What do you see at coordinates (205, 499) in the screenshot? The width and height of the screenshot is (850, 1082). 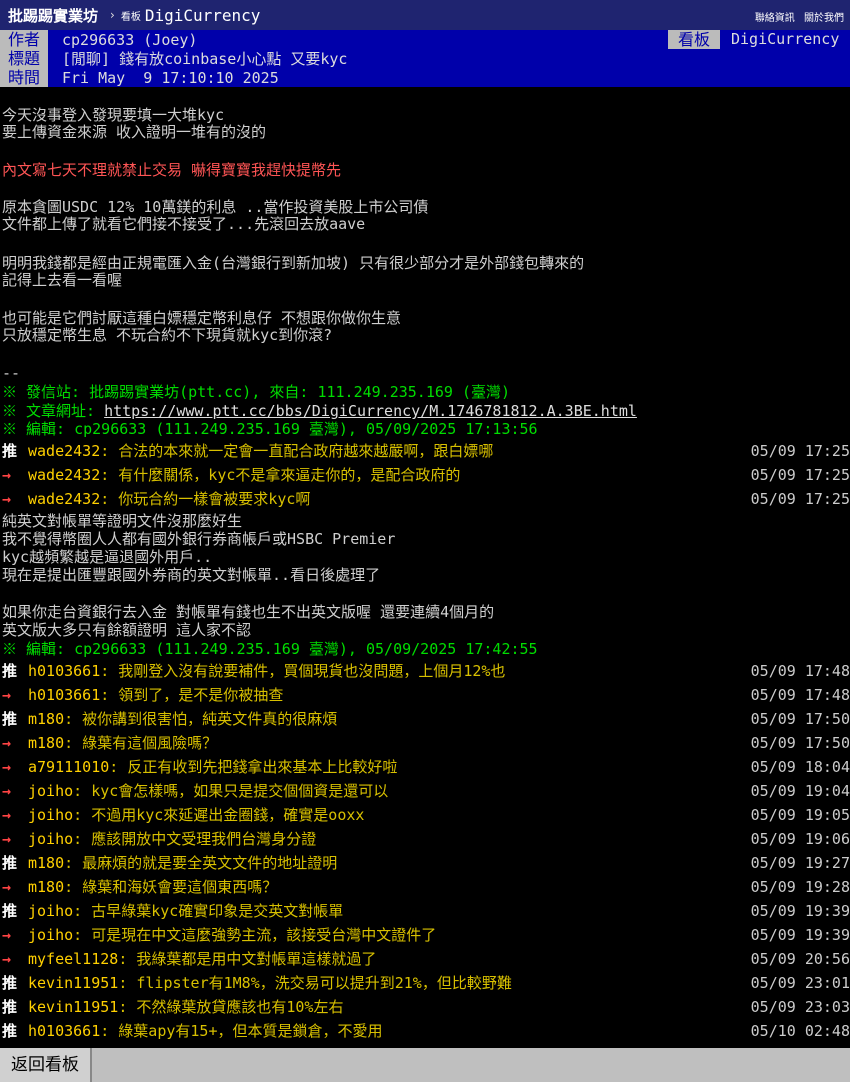 I see `push-content: : 你玩合約一樣會被要求kyc啊` at bounding box center [205, 499].